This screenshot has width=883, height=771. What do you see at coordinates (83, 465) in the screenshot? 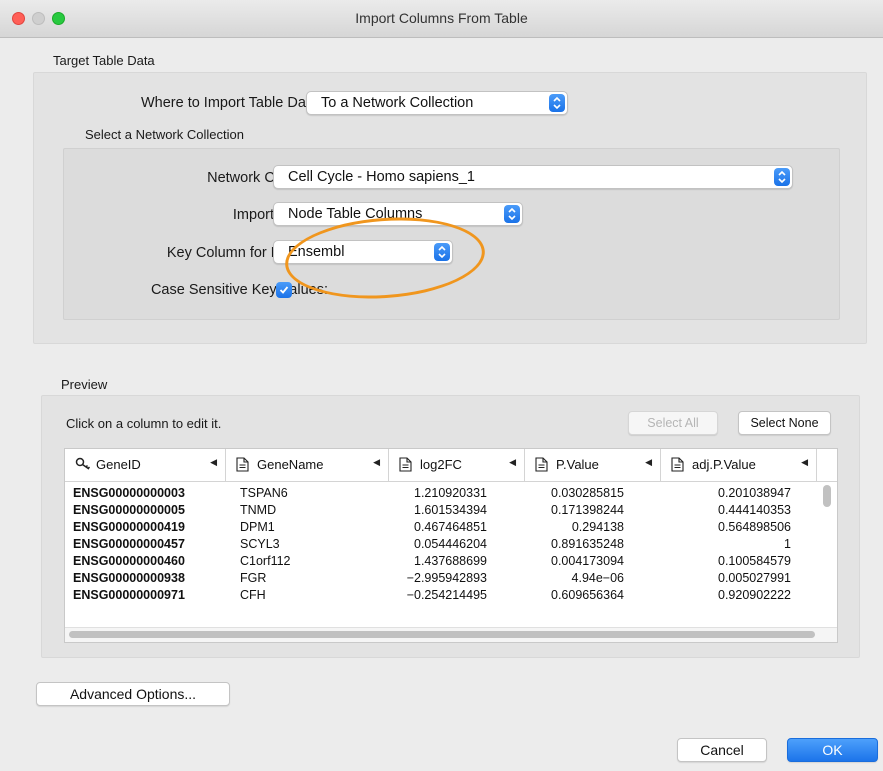
I see `key-icon` at bounding box center [83, 465].